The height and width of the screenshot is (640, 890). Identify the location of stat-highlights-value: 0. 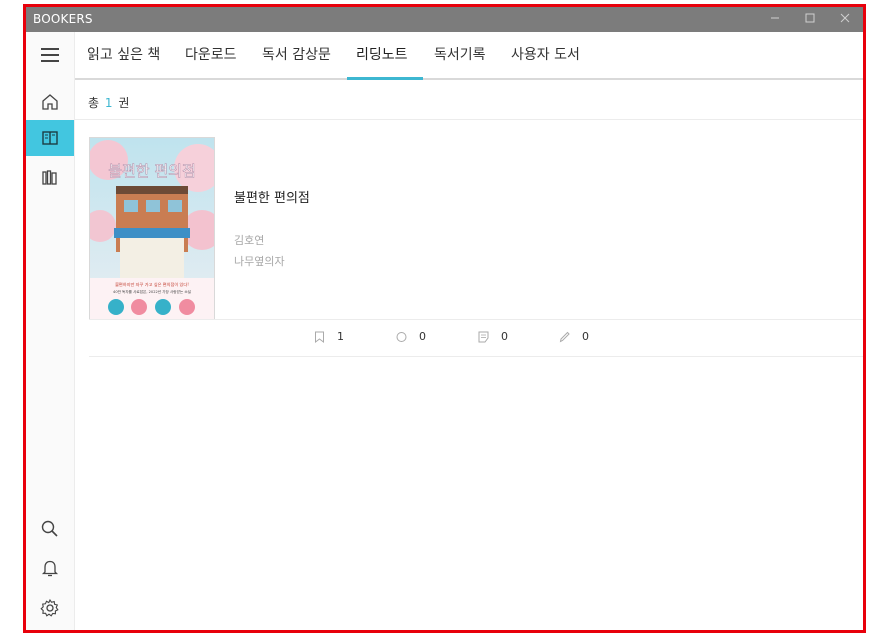
(422, 336).